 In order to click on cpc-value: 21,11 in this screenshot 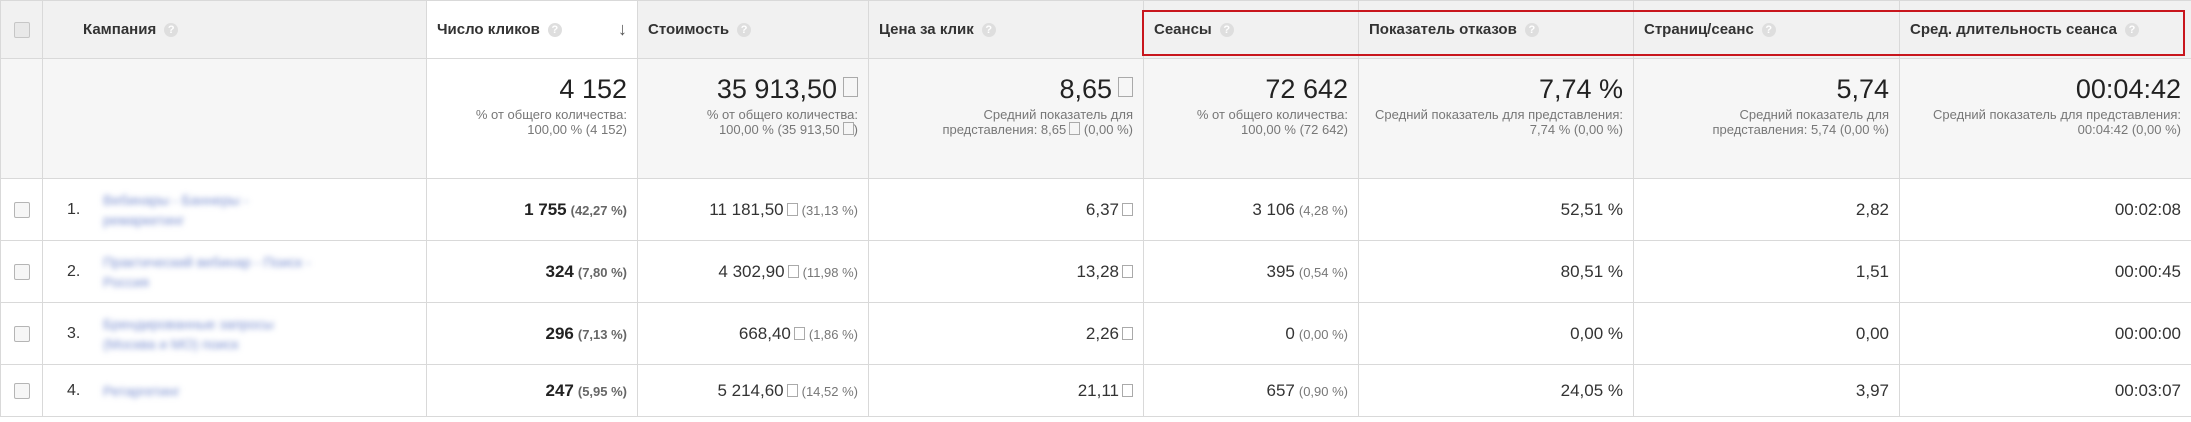, I will do `click(1098, 390)`.